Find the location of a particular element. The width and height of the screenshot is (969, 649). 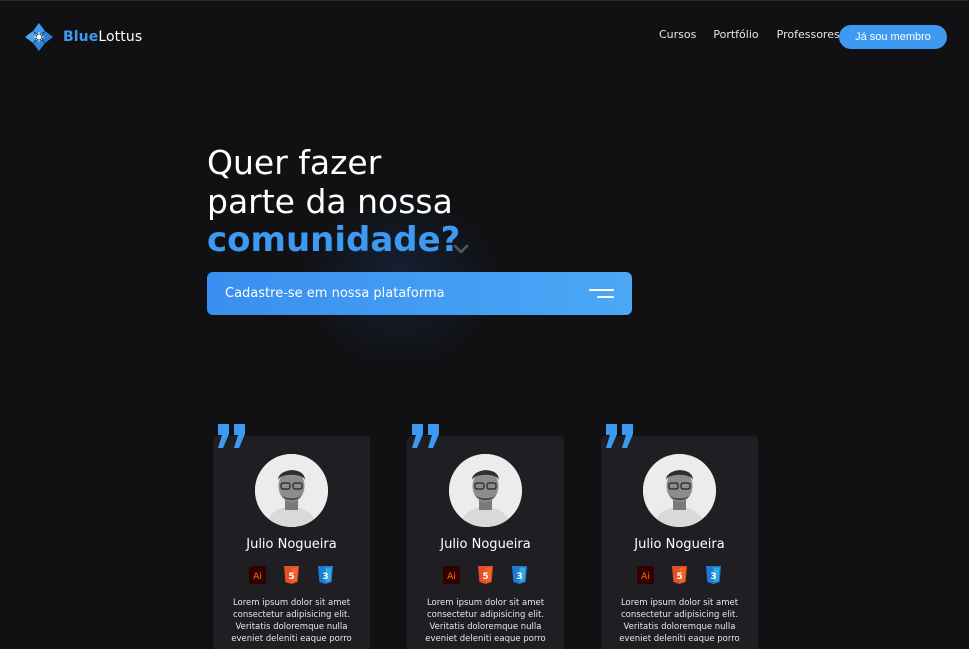

signup-label: Cadastre-se em nossa plataforma is located at coordinates (335, 293).